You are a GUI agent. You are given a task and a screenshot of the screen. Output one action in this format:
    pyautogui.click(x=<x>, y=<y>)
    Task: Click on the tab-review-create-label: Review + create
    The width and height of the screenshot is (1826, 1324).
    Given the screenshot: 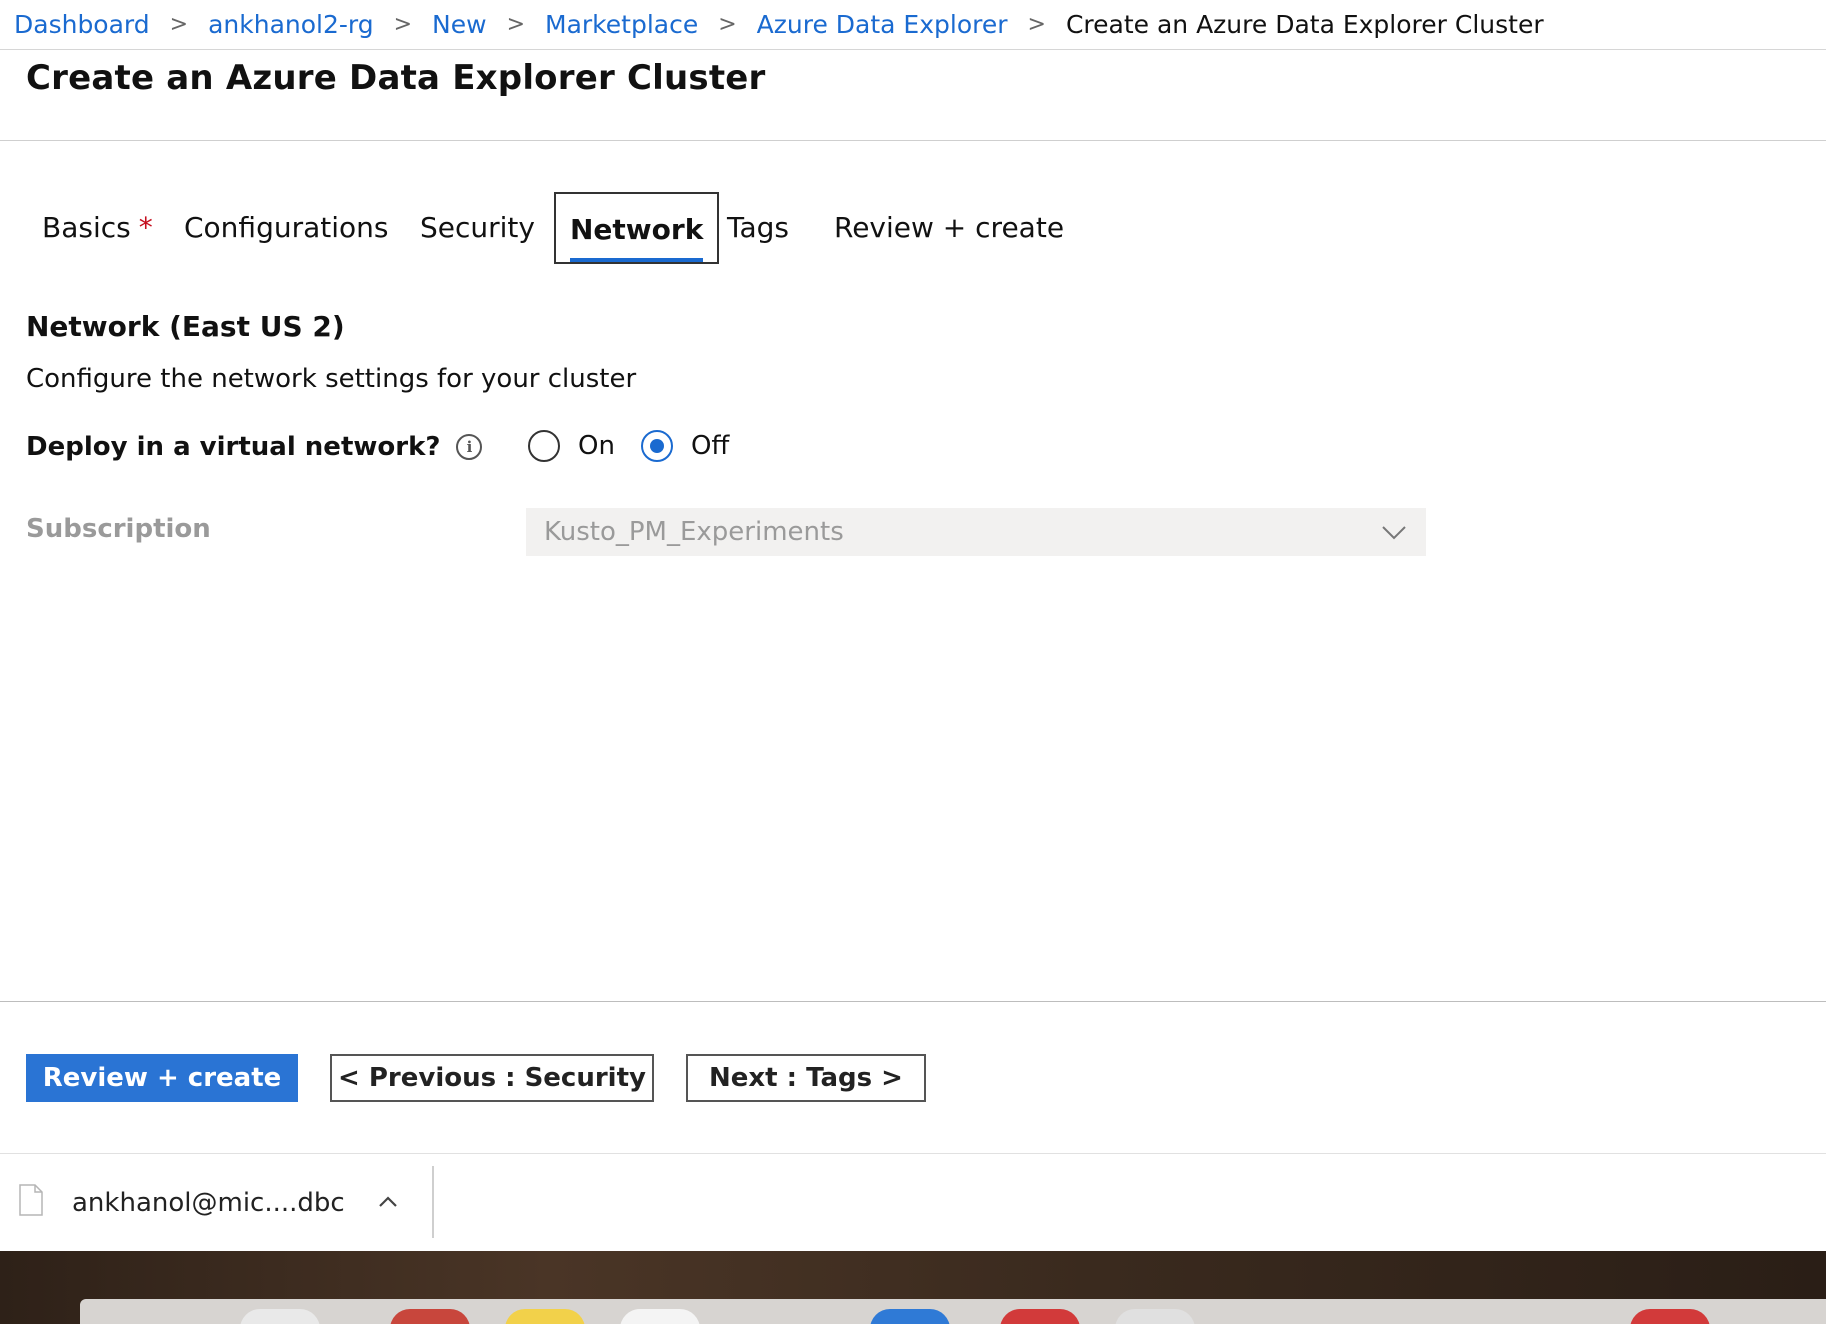 What is the action you would take?
    pyautogui.click(x=949, y=227)
    